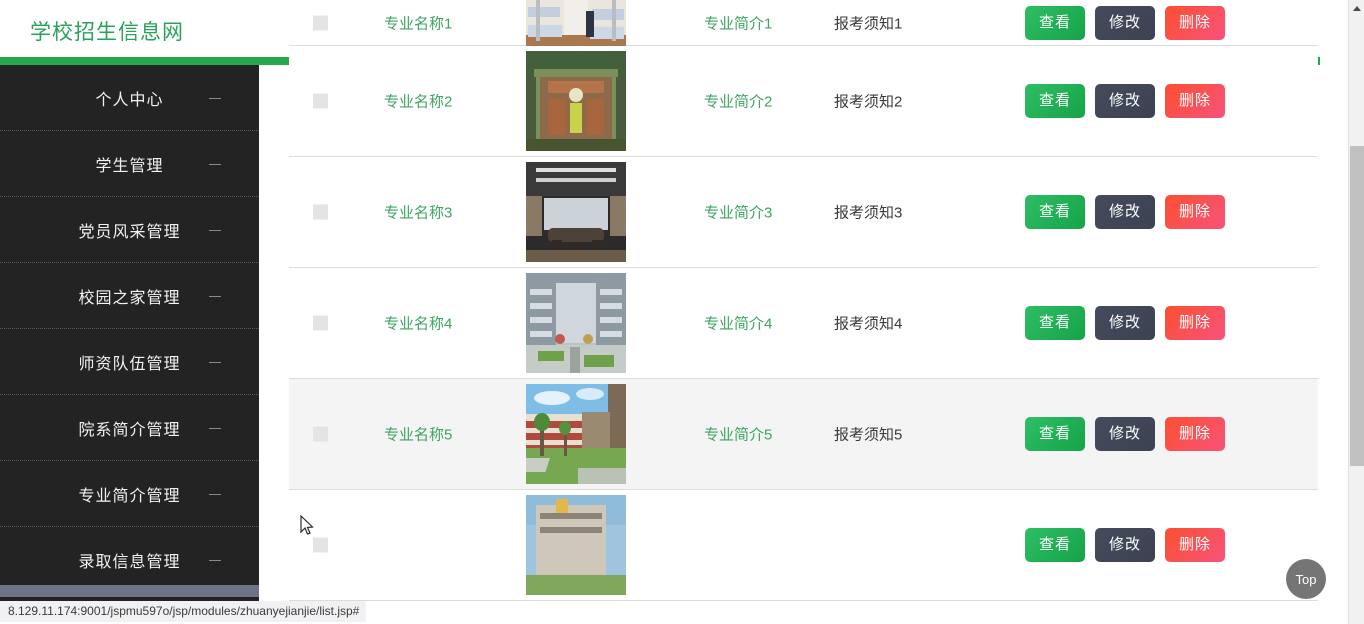 Image resolution: width=1364 pixels, height=624 pixels. Describe the element at coordinates (803, 101) in the screenshot. I see `table-row: 专业名称2 专业简介2 报考须知2 查看 修改 删除` at that location.